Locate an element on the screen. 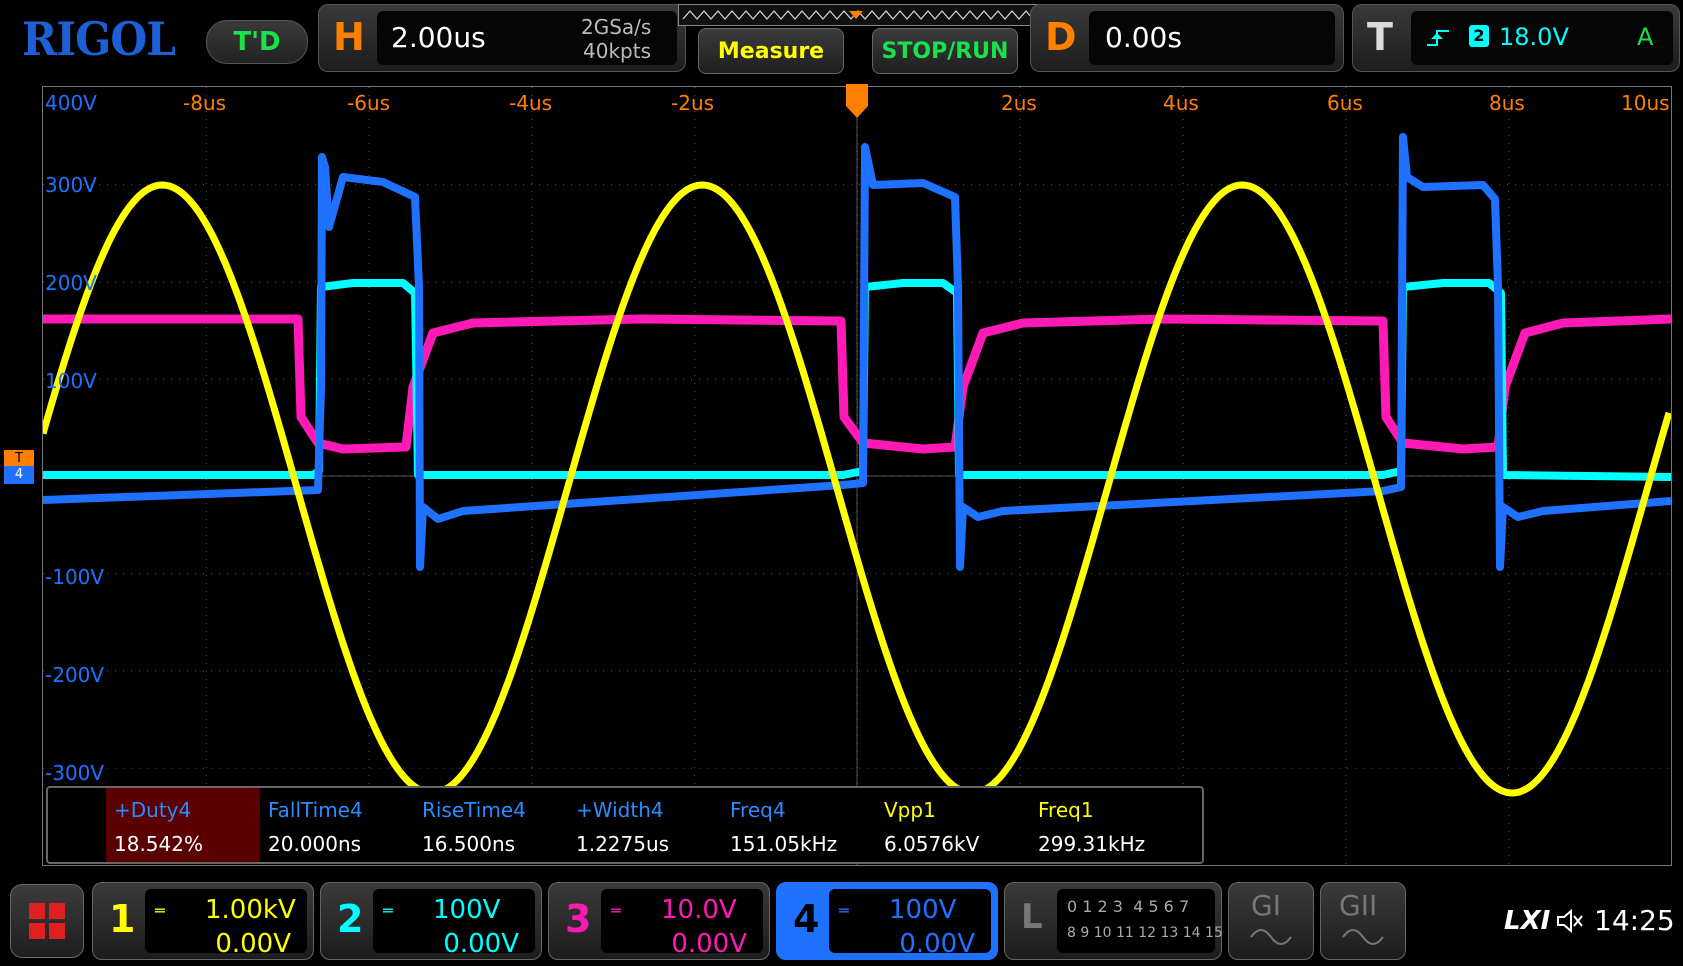 Image resolution: width=1683 pixels, height=966 pixels. measurement-item: FallTime4 20.000ns is located at coordinates (337, 825).